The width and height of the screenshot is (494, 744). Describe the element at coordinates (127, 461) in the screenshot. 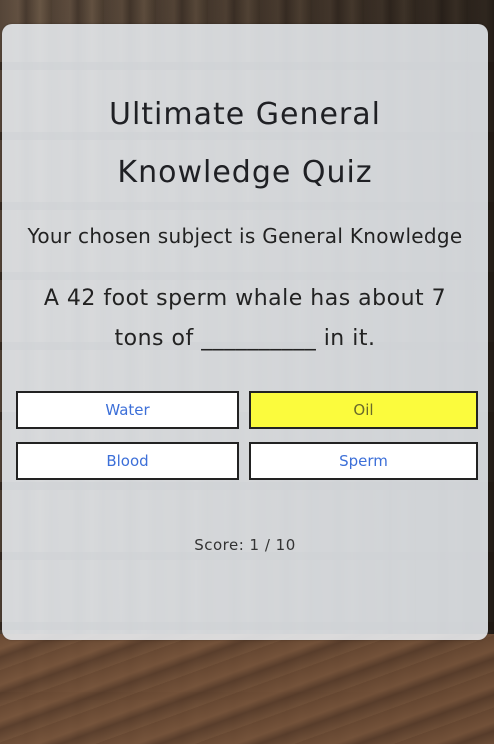

I see `answer-button-blood: Blood` at that location.